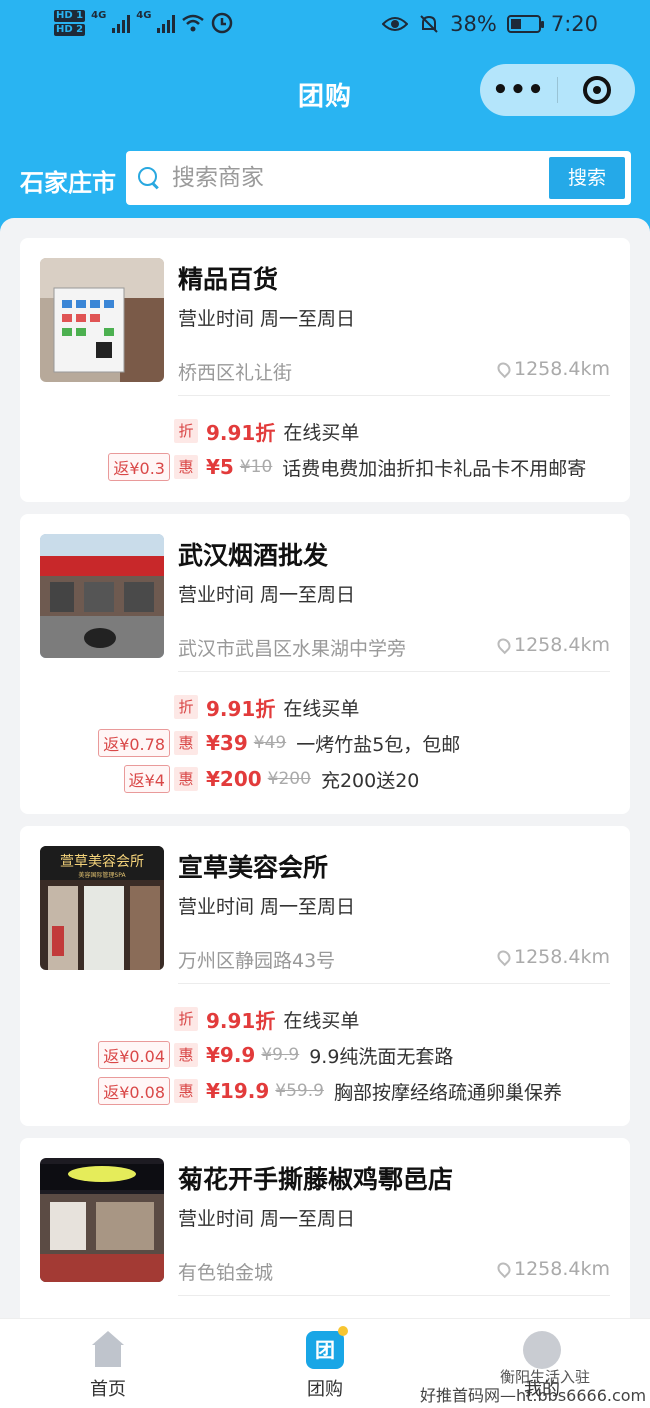  What do you see at coordinates (316, 1179) in the screenshot?
I see `store-name: 菊花开手撕藤椒鸡鄠邑店` at bounding box center [316, 1179].